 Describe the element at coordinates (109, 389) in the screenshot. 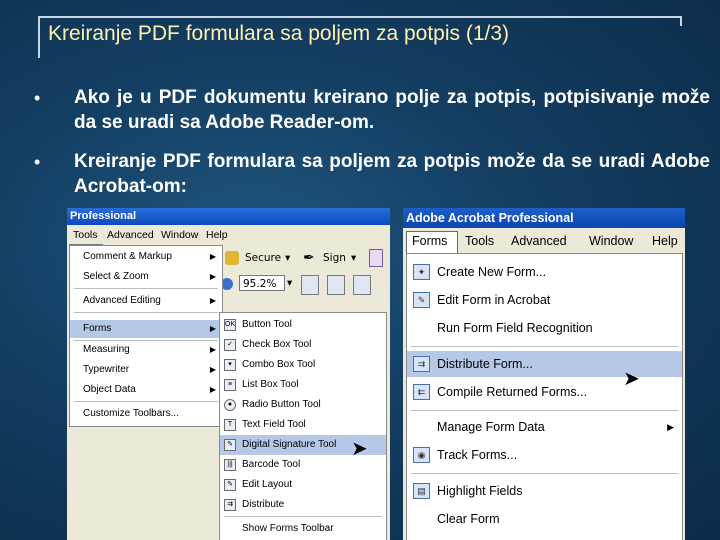

I see `menu-item-label: Object Data` at that location.